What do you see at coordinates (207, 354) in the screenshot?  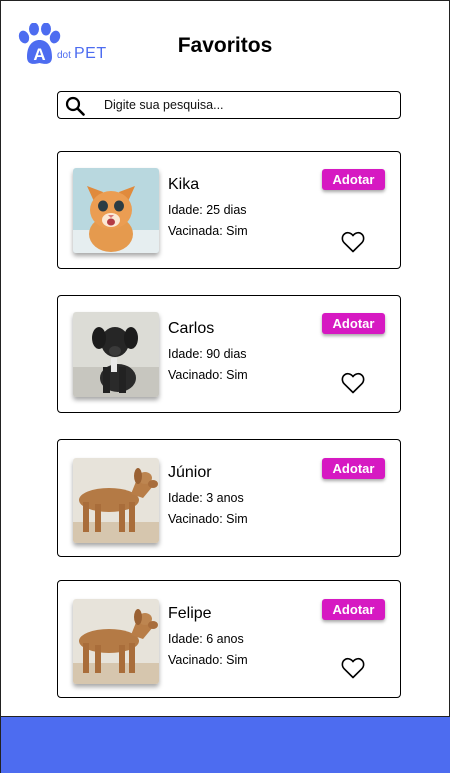 I see `pet-age: Idade: 90 dias` at bounding box center [207, 354].